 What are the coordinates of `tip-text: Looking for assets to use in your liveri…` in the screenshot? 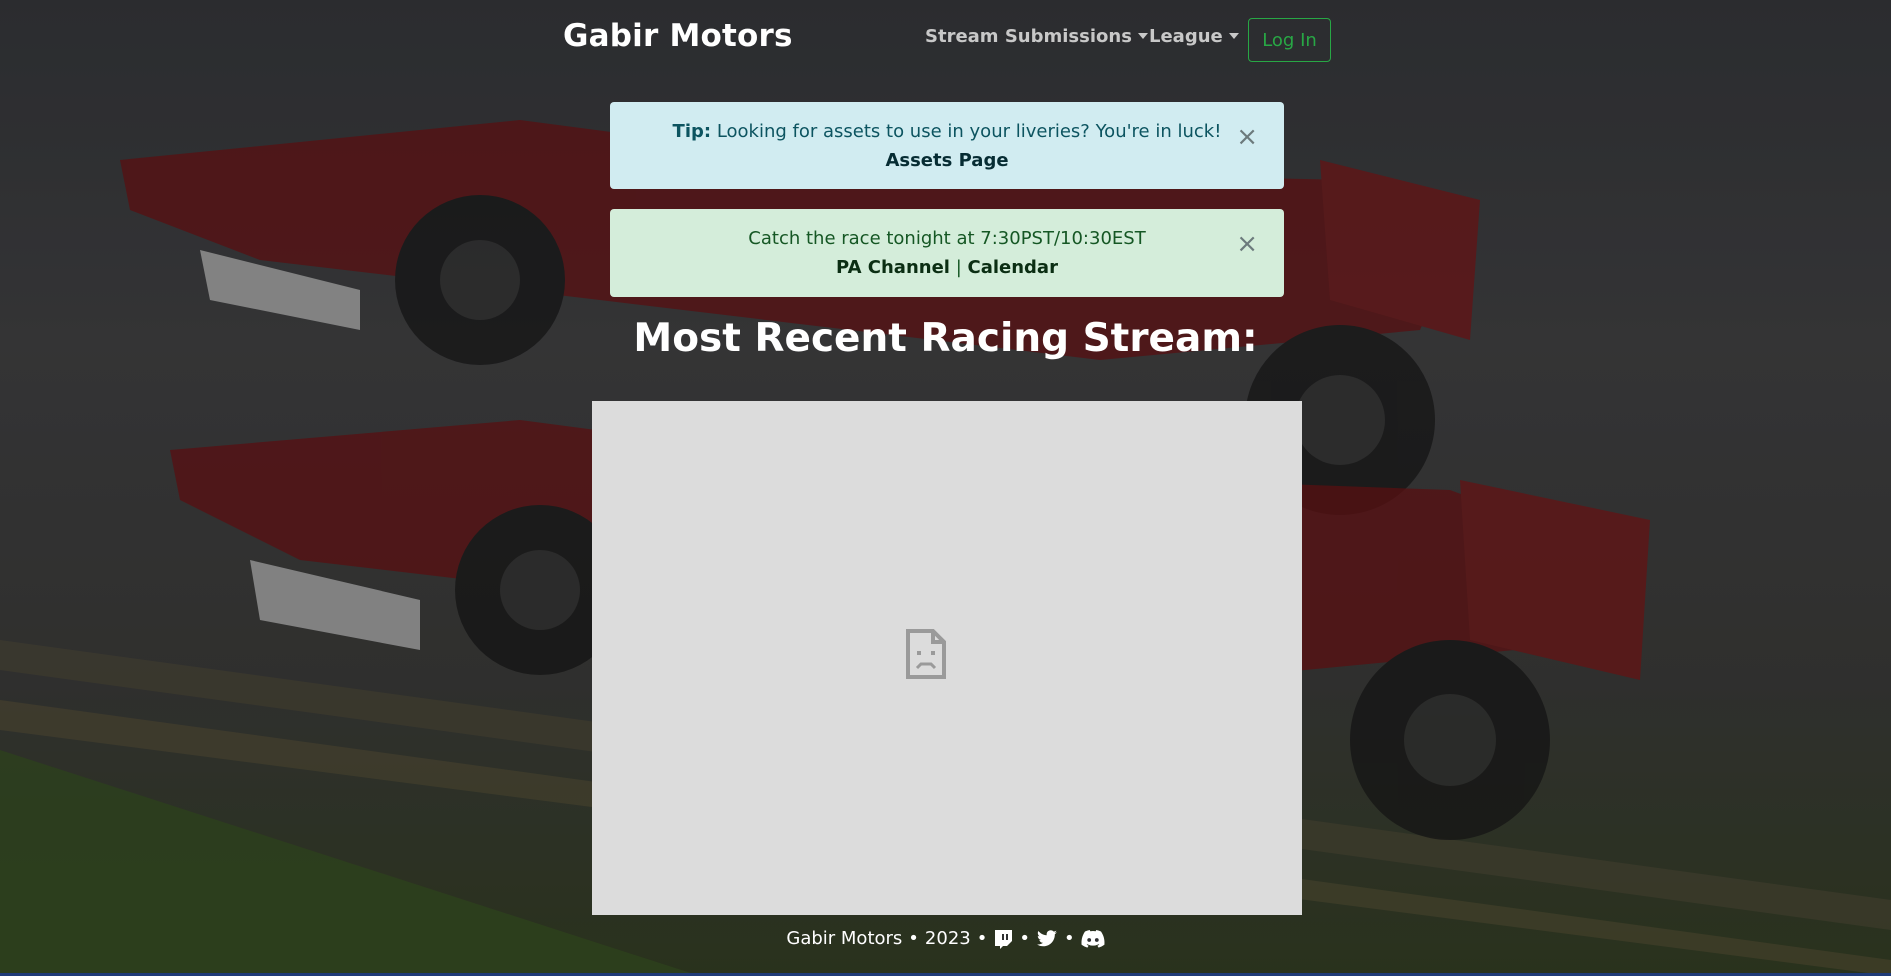 It's located at (969, 131).